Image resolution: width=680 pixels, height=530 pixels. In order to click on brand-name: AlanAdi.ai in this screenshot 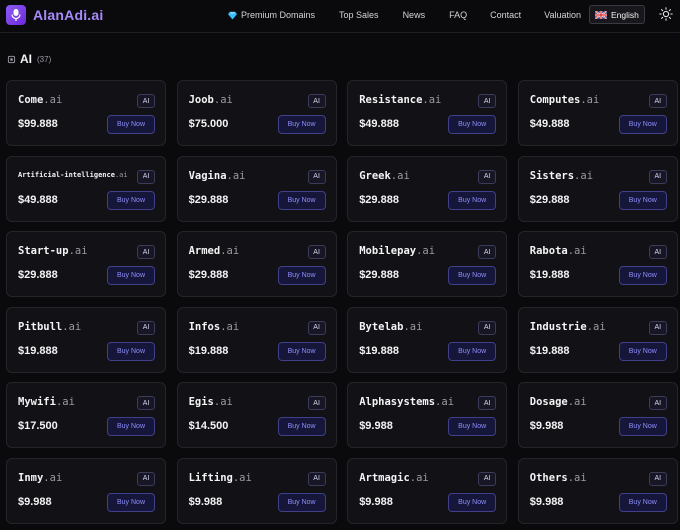, I will do `click(68, 15)`.